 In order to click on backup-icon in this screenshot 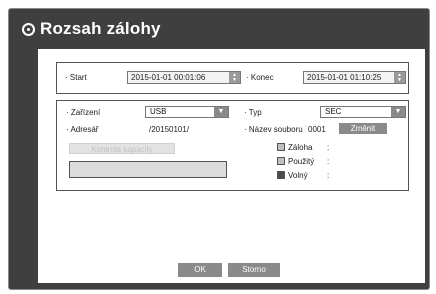, I will do `click(28, 29)`.